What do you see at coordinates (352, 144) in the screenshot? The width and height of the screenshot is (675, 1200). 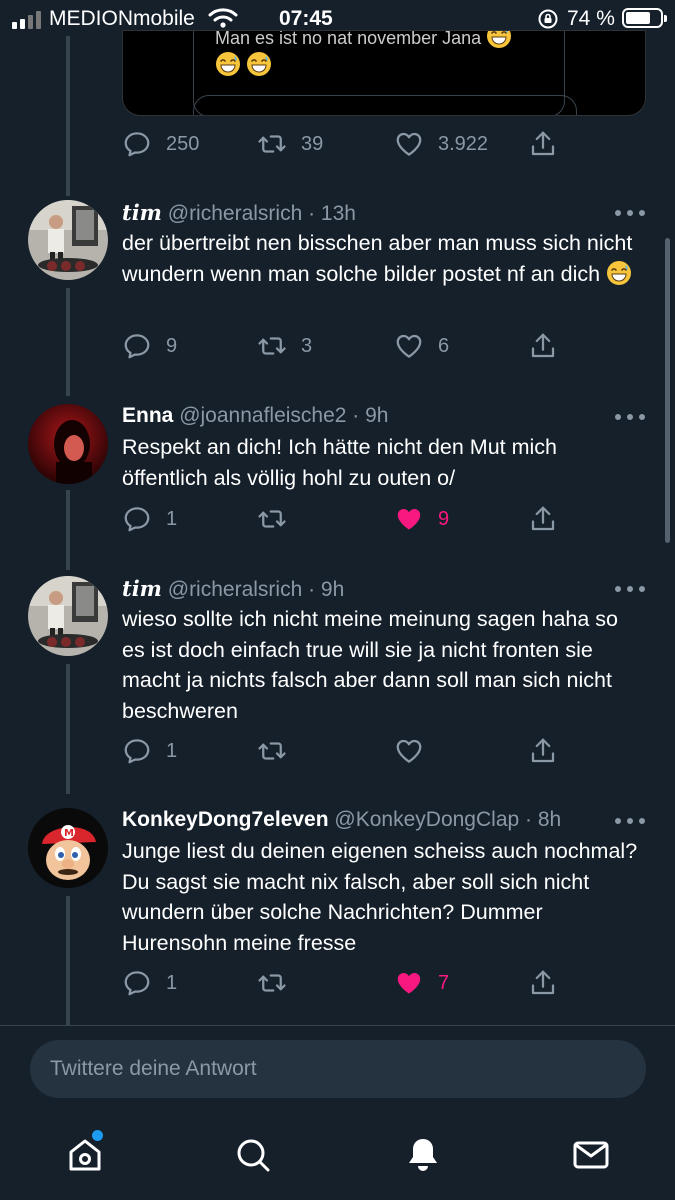 I see `tweet-actions: 250 39 3.922` at bounding box center [352, 144].